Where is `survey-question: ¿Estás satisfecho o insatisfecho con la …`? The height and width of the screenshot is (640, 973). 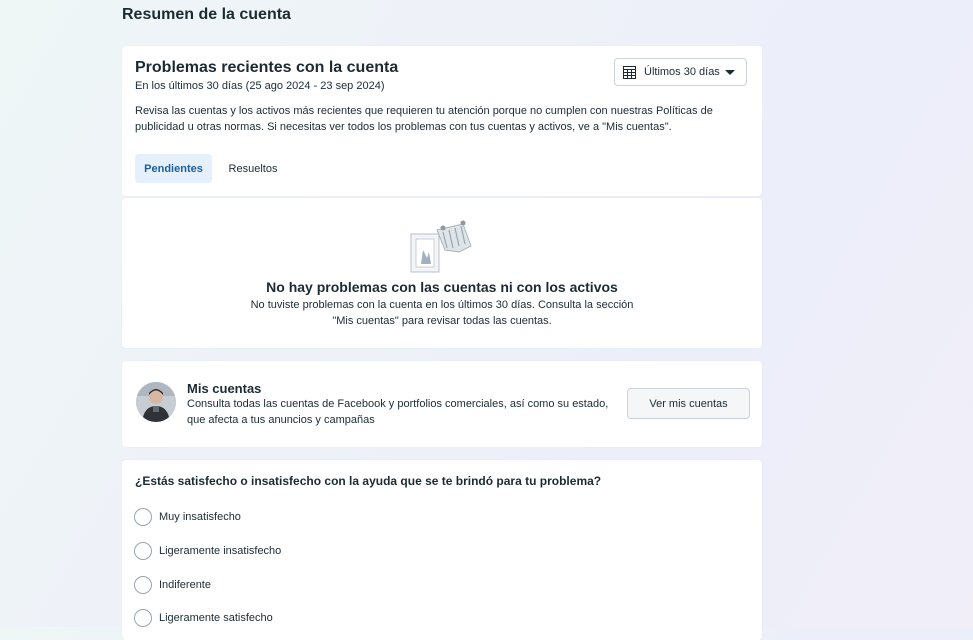 survey-question: ¿Estás satisfecho o insatisfecho con la … is located at coordinates (368, 481).